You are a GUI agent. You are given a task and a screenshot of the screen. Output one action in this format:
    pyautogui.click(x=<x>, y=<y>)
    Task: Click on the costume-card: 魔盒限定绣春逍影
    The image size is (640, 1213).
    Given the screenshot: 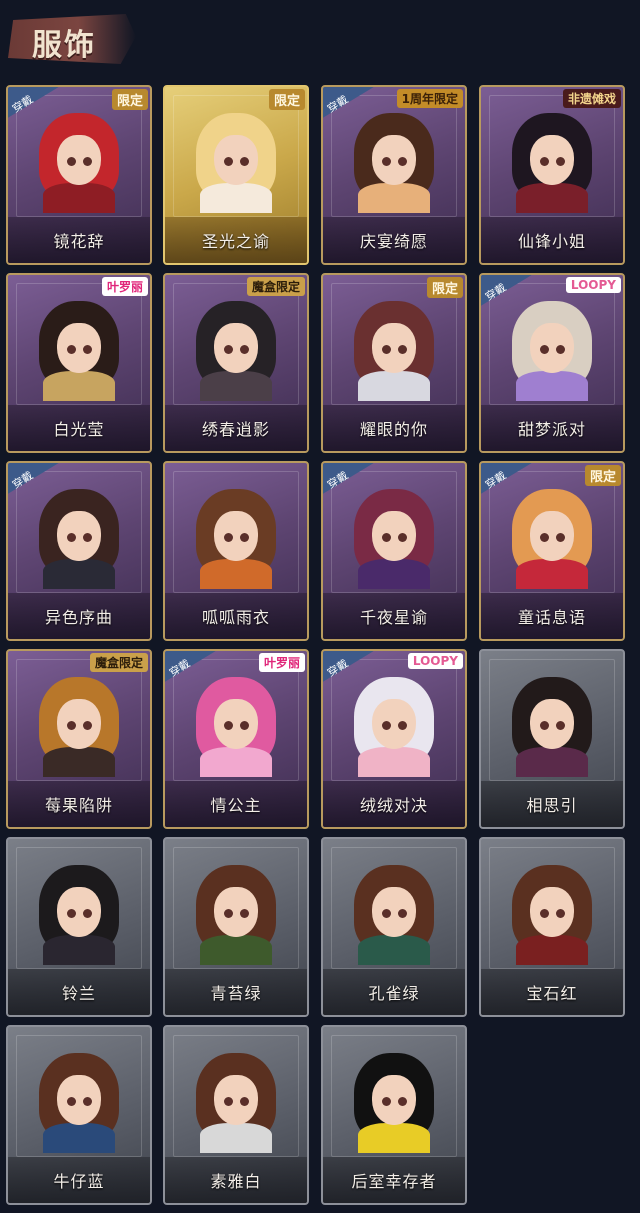 What is the action you would take?
    pyautogui.click(x=236, y=363)
    